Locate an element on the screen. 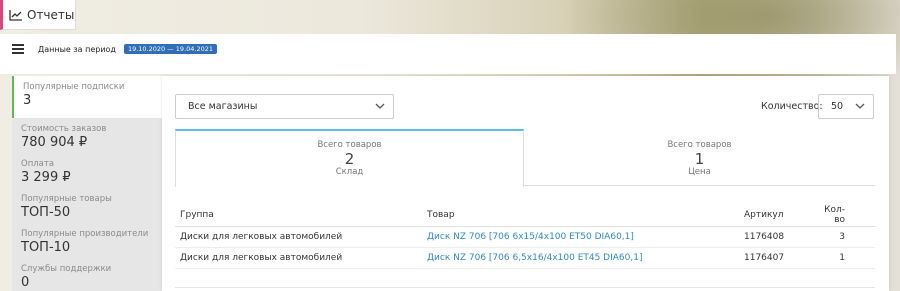 This screenshot has width=900, height=291. reports-tab: Отчеты is located at coordinates (38, 15).